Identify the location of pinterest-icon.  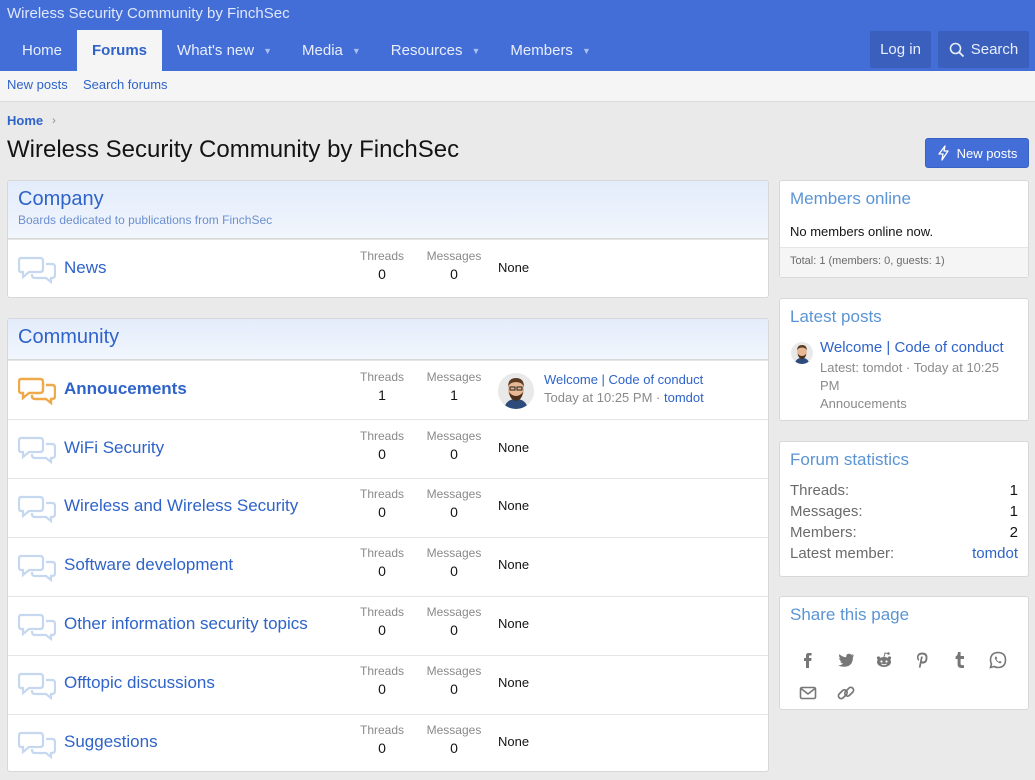
(931, 659).